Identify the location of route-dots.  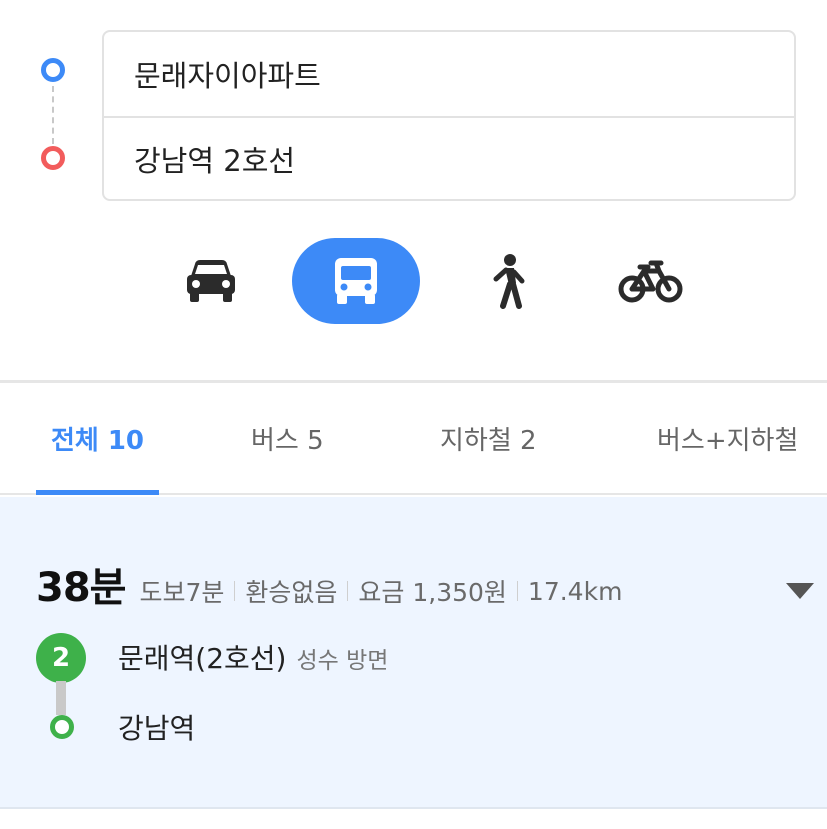
(53, 114).